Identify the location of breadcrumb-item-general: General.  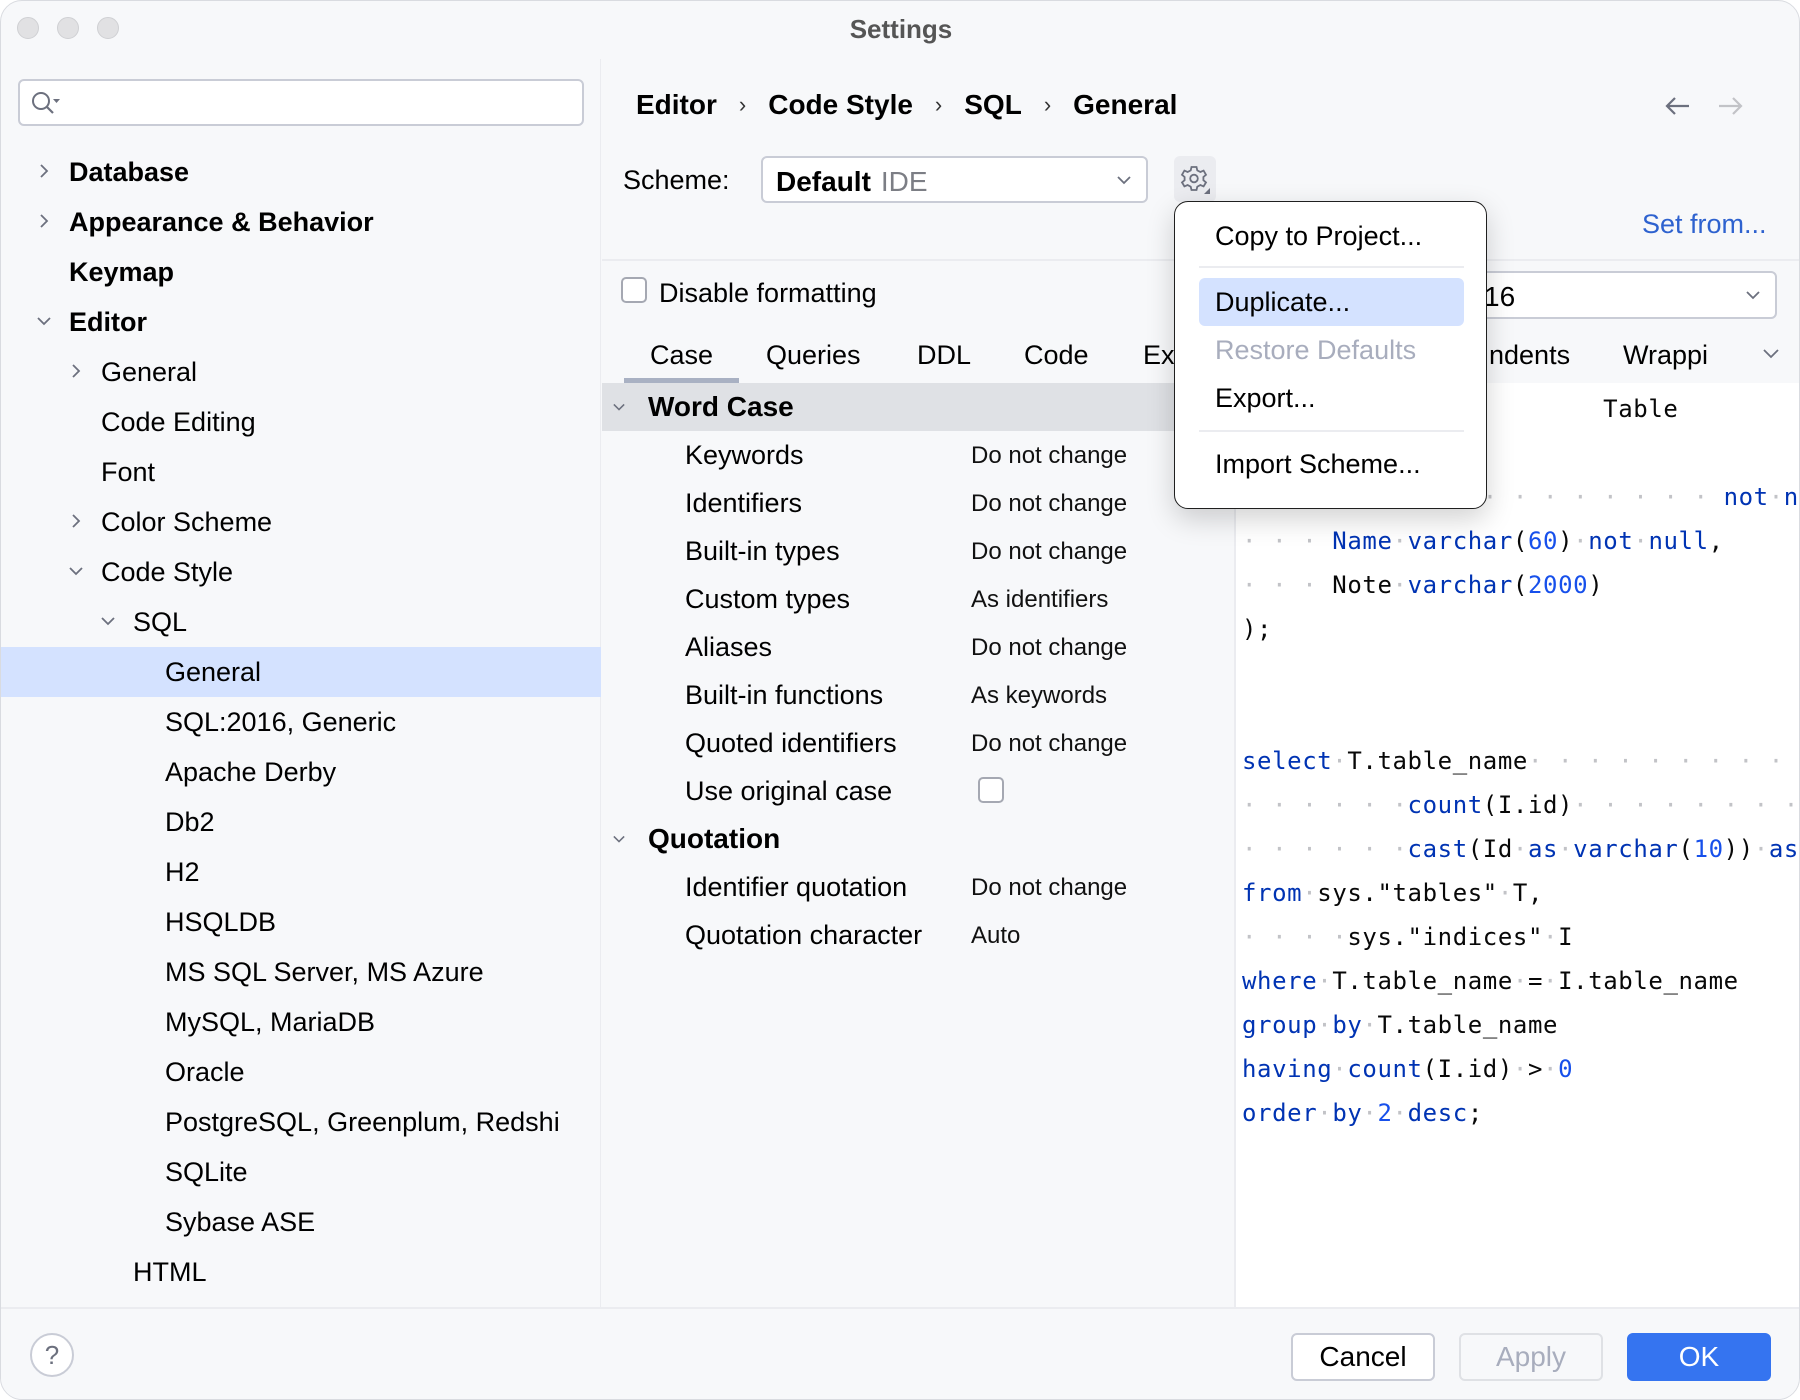
(1125, 105).